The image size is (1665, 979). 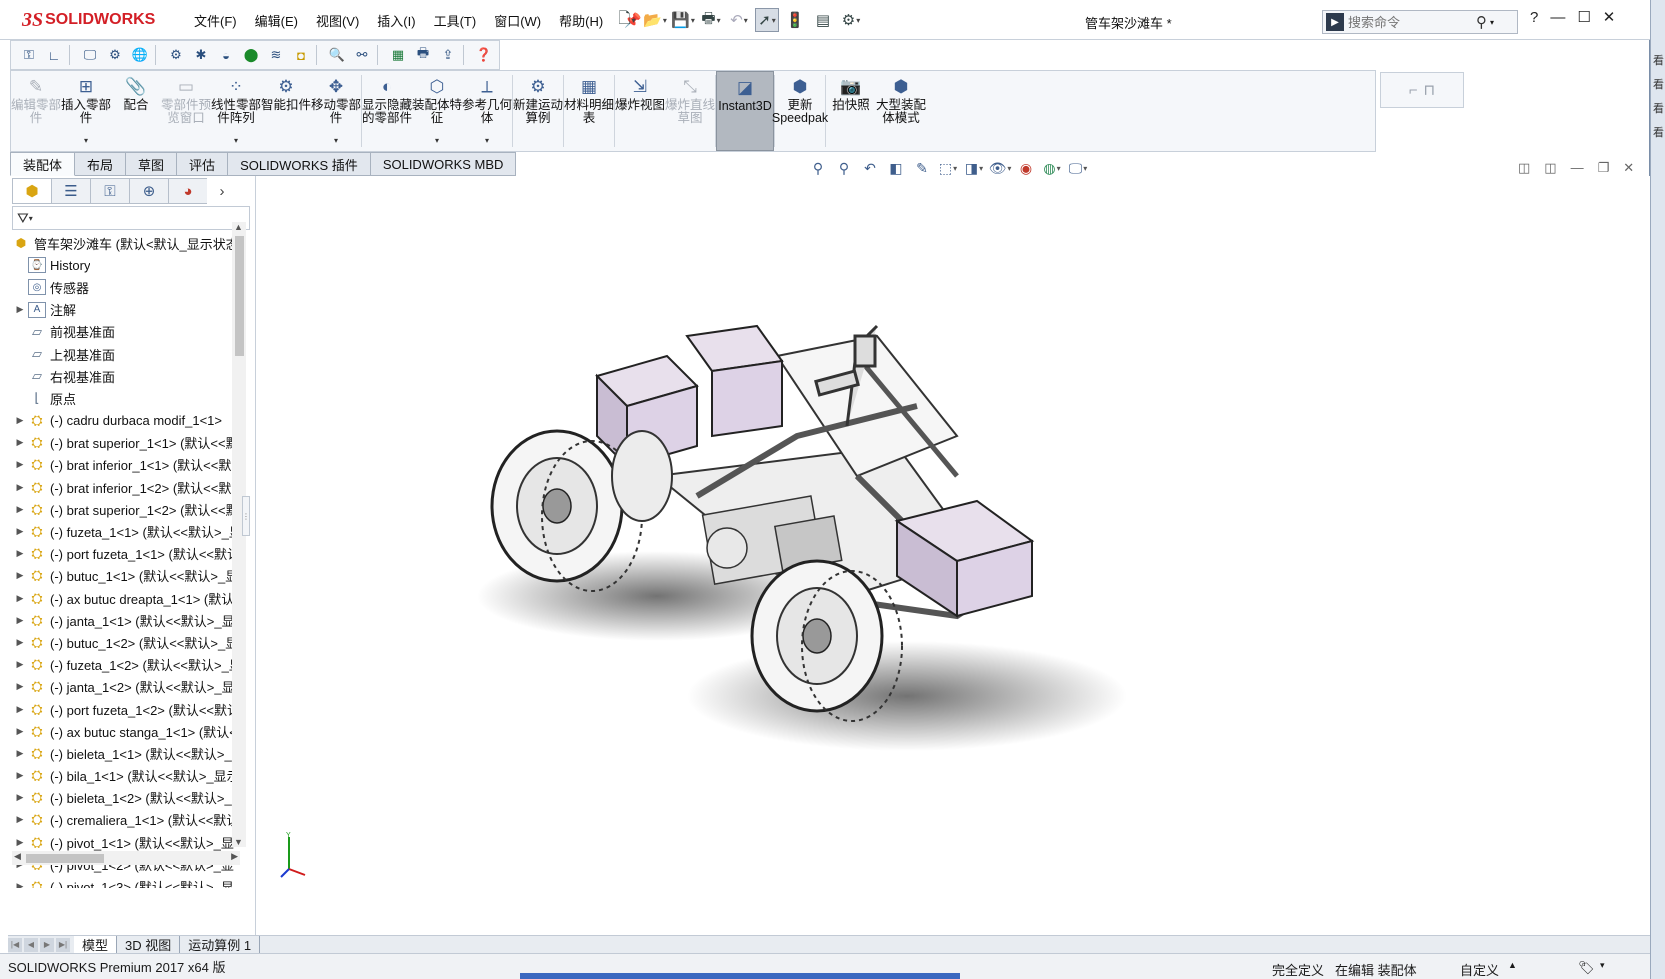 I want to click on tab-addins: SOLIDWORKS 插件, so click(x=299, y=164).